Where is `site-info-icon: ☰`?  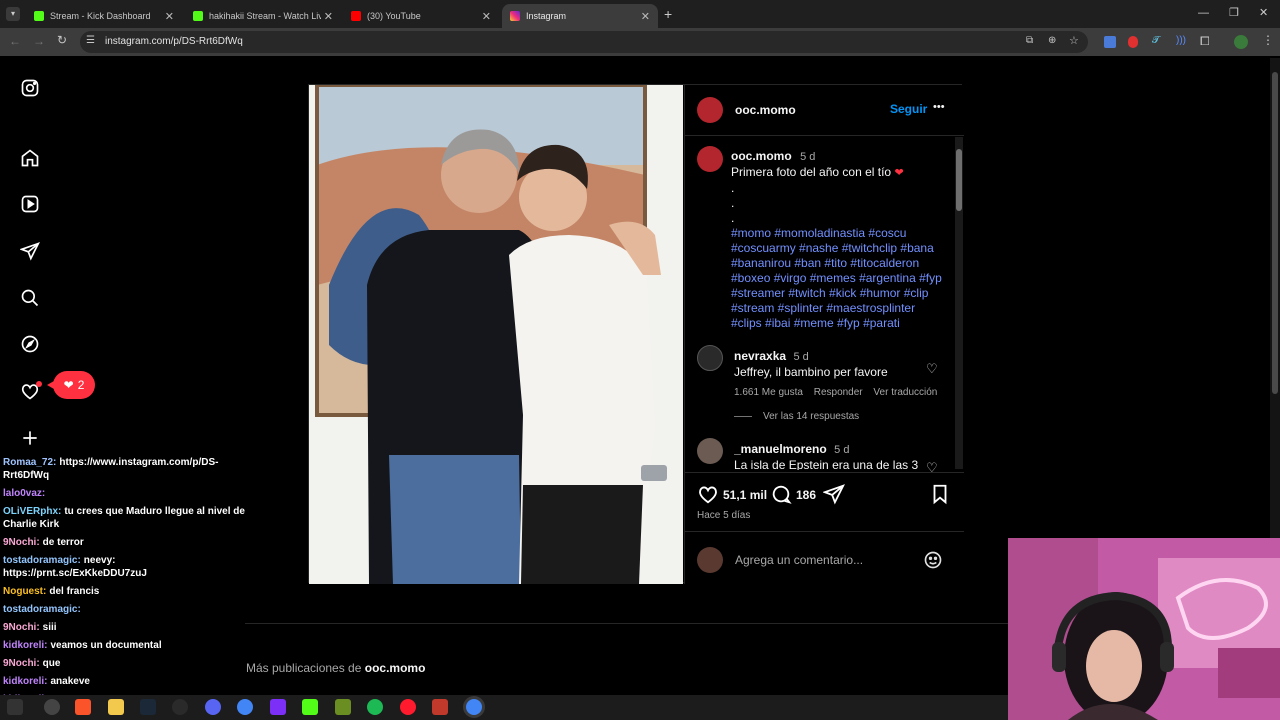
site-info-icon: ☰ is located at coordinates (90, 40).